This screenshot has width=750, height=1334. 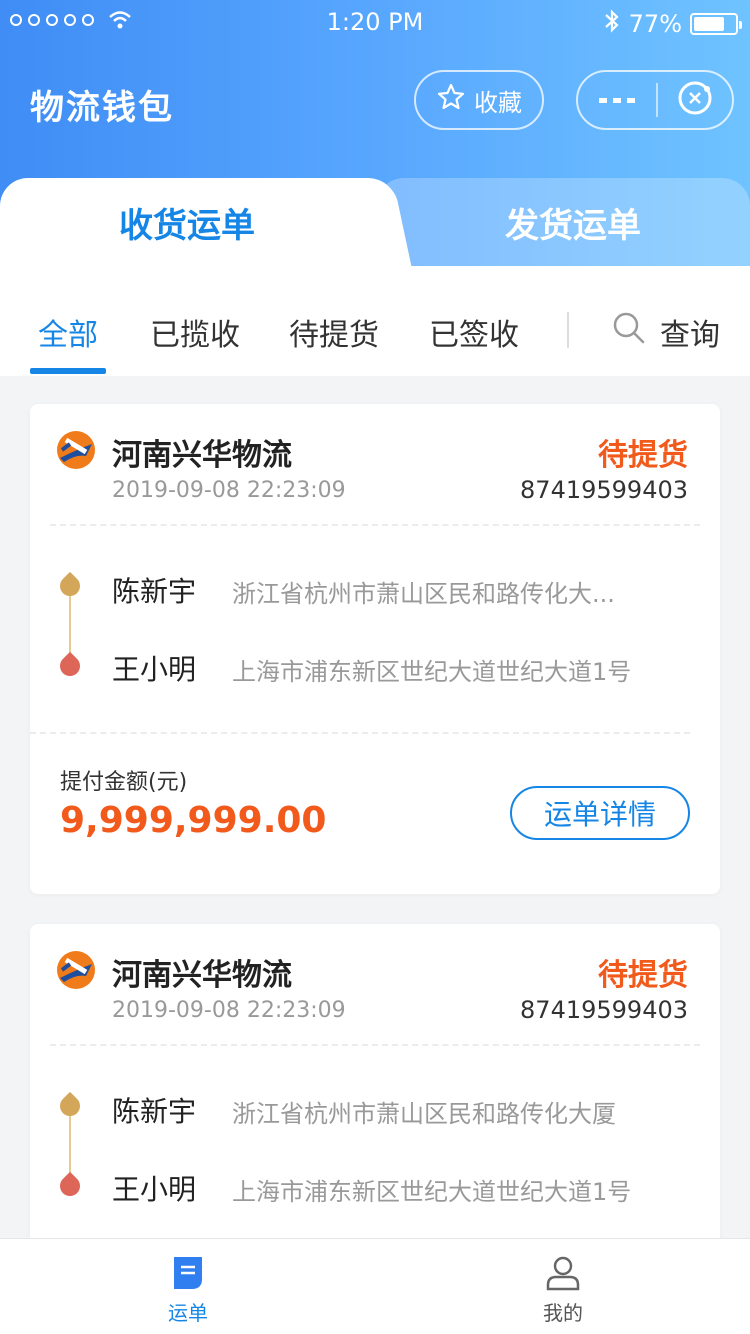 I want to click on status-right: 77%, so click(x=672, y=24).